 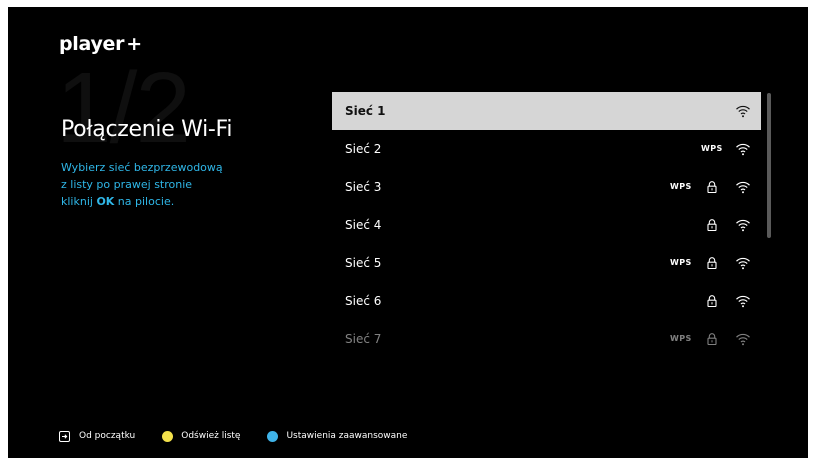 I want to click on network-row: Sieć 4, so click(x=546, y=225).